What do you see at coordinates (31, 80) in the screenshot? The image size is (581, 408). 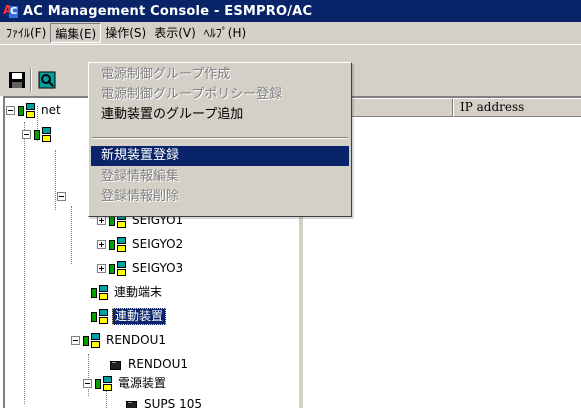 I see `toolbar-separator` at bounding box center [31, 80].